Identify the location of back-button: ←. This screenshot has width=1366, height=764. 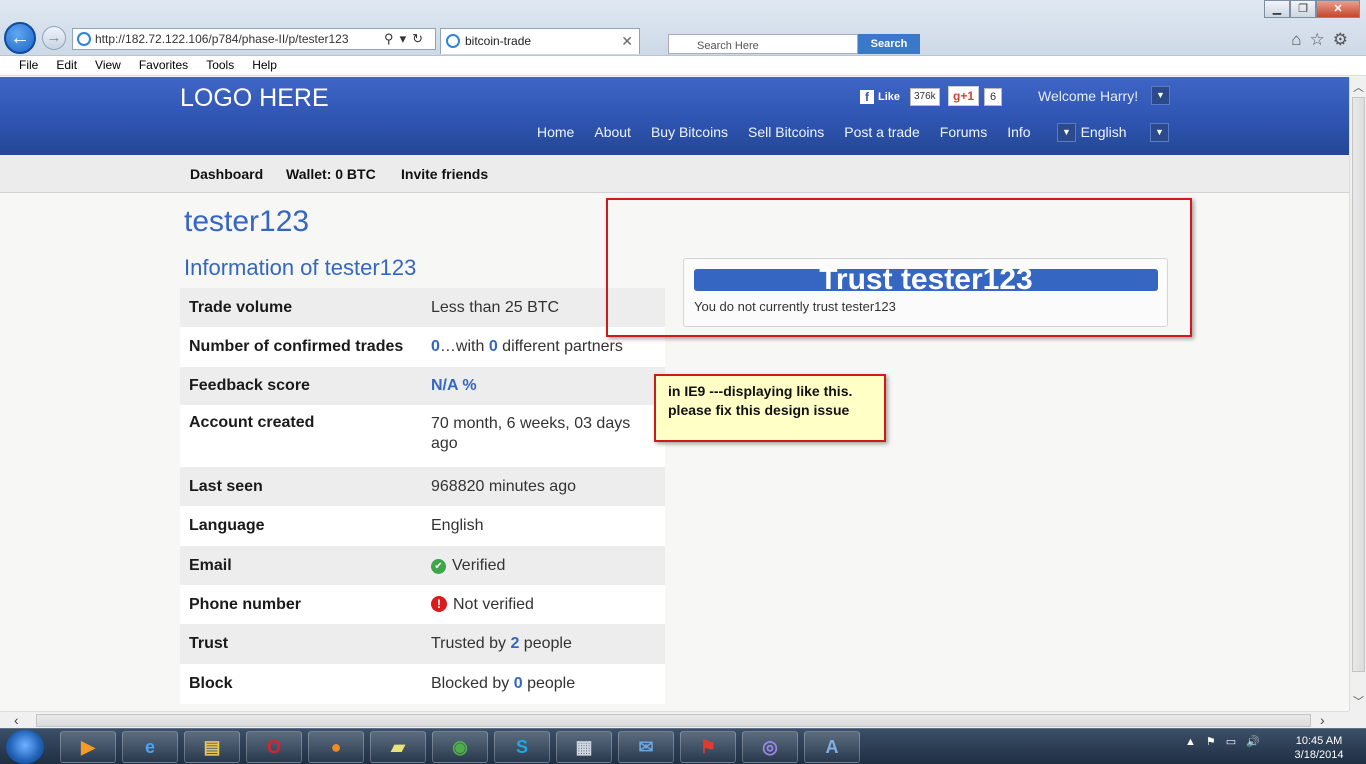
(20, 38).